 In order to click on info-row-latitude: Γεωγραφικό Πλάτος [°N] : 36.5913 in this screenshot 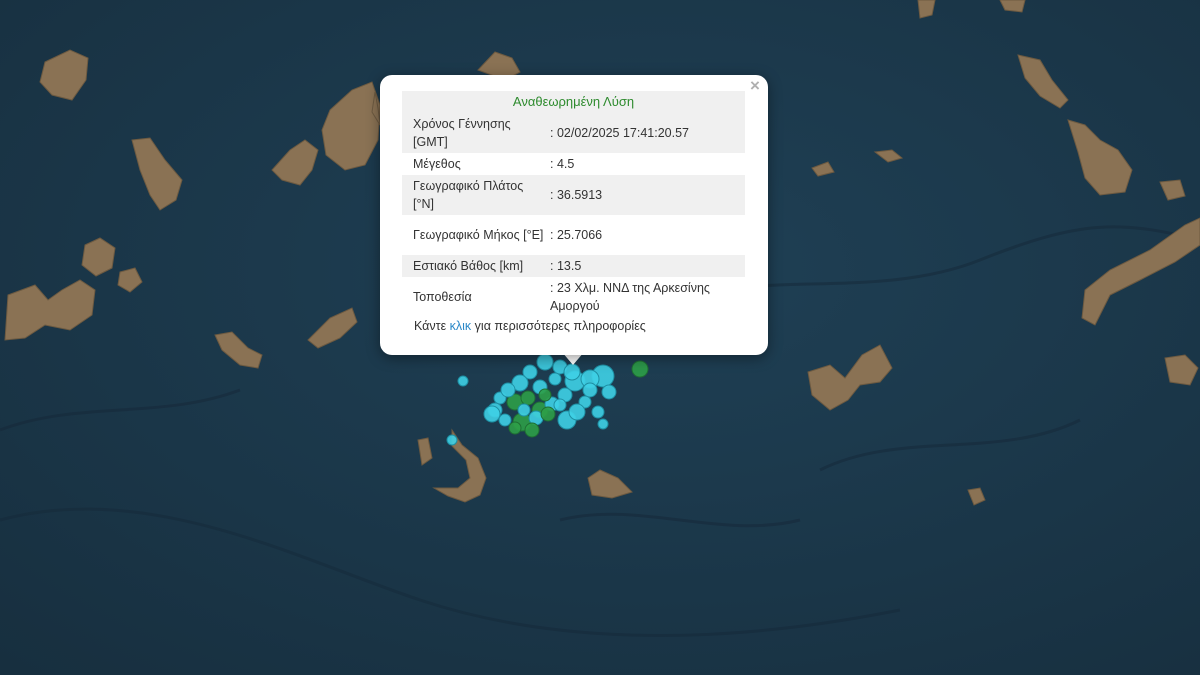, I will do `click(573, 195)`.